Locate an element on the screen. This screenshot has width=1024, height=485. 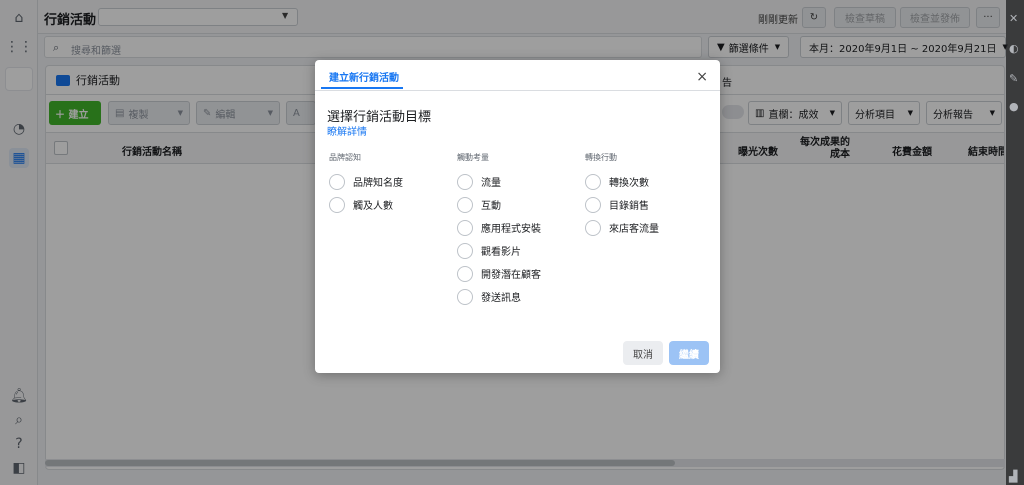
objective-group-awareness: 品牌認知 品牌知名度 觸及人數 is located at coordinates (366, 184).